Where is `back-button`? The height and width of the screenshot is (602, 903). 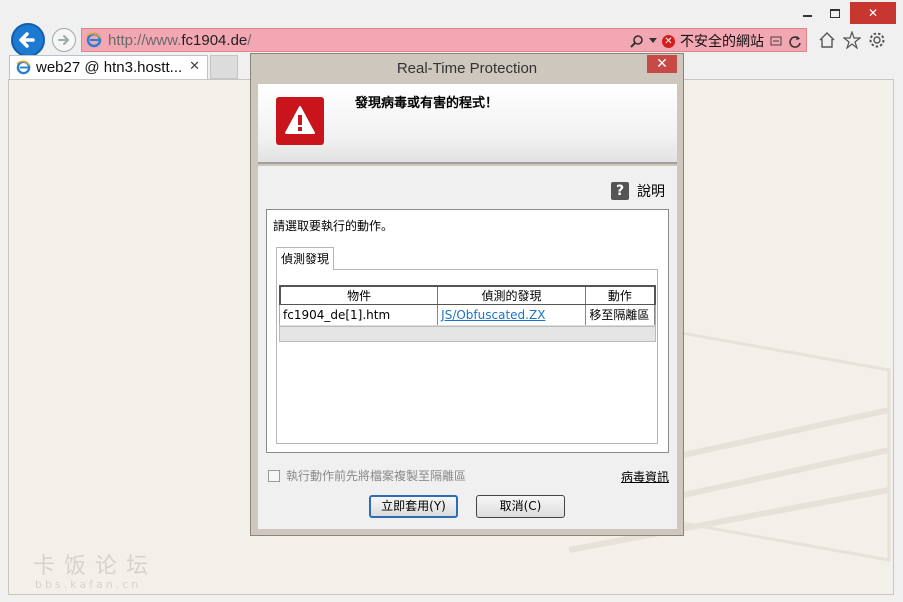
back-button is located at coordinates (28, 40).